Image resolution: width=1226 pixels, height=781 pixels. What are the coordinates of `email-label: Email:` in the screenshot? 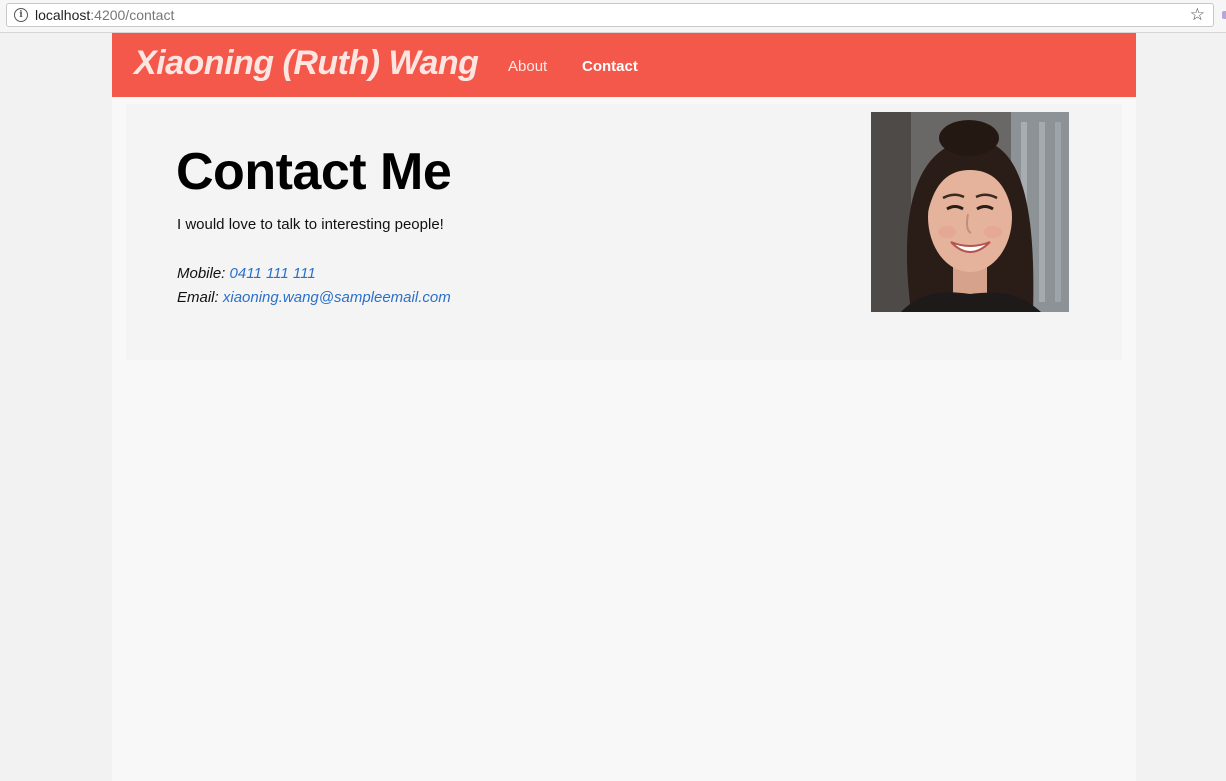 It's located at (198, 297).